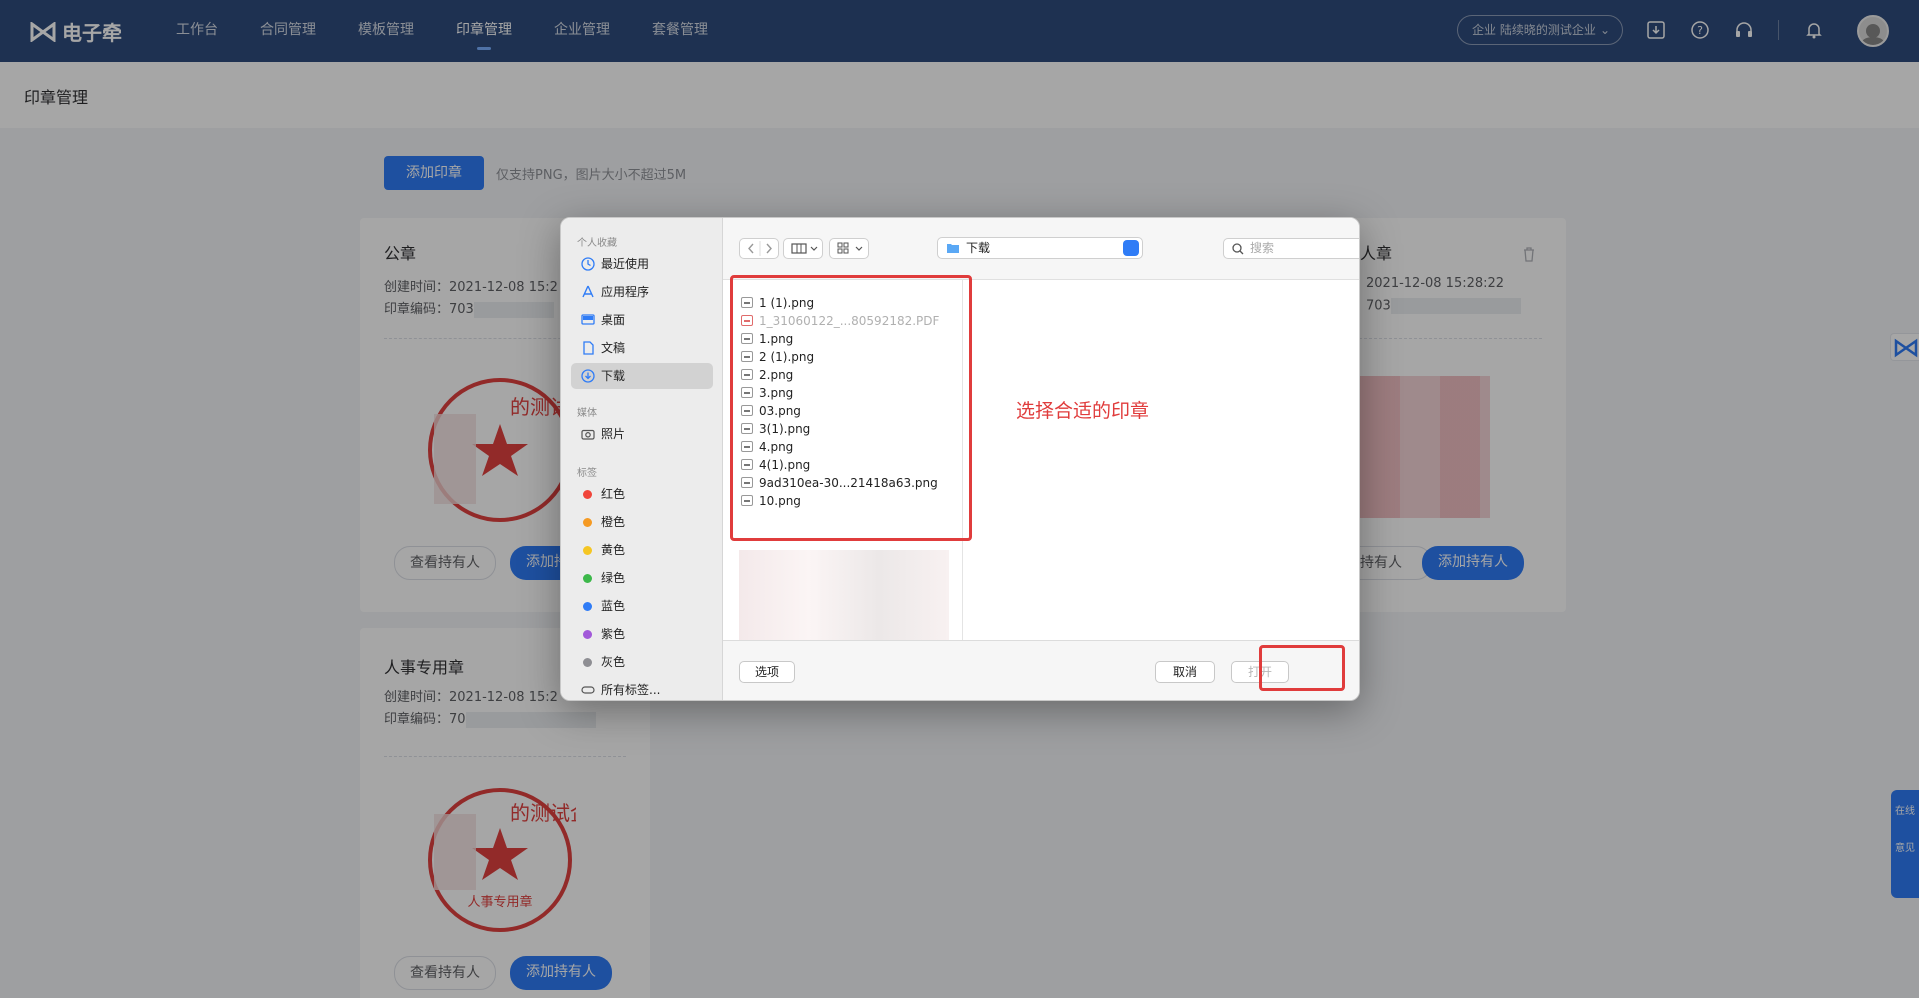  Describe the element at coordinates (642, 634) in the screenshot. I see `tag-purple: 紫色` at that location.